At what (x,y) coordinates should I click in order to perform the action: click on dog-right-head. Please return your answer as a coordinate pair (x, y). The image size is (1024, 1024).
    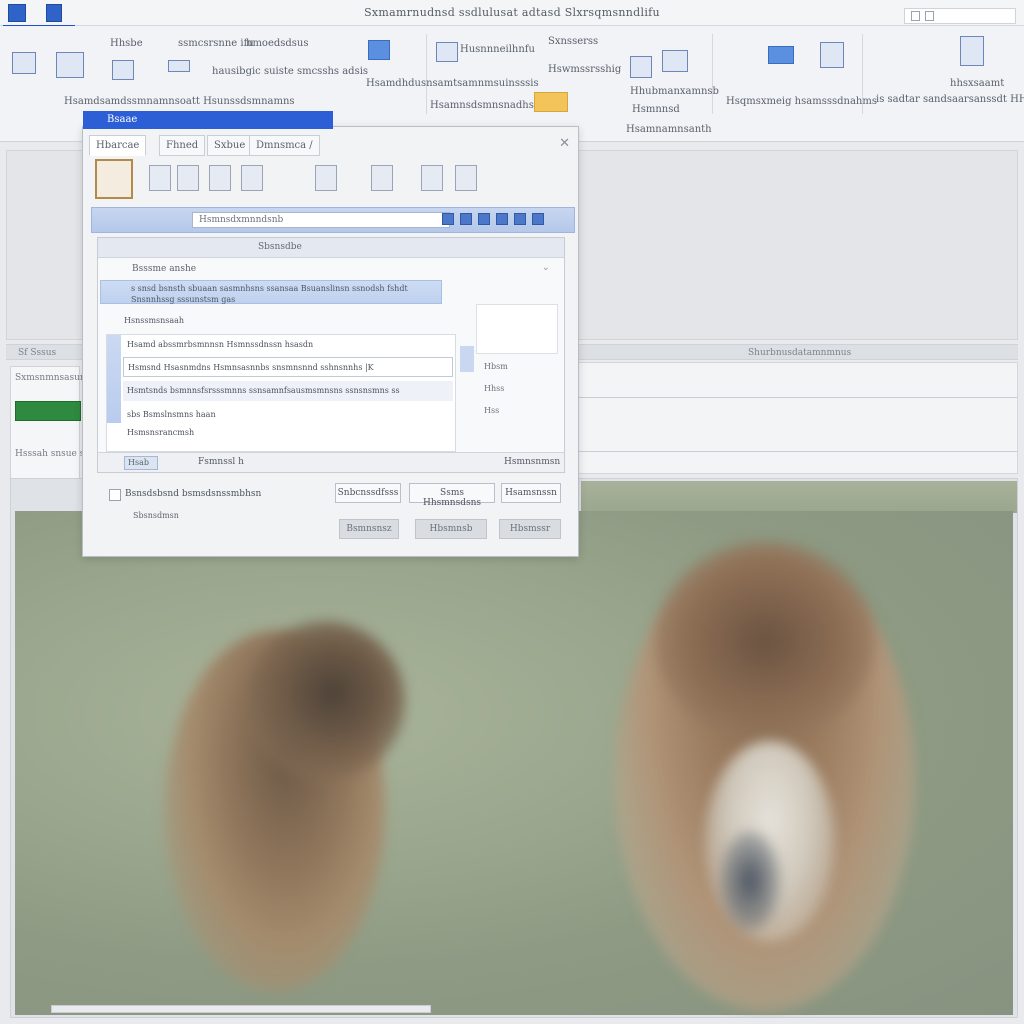
    Looking at the image, I should click on (765, 641).